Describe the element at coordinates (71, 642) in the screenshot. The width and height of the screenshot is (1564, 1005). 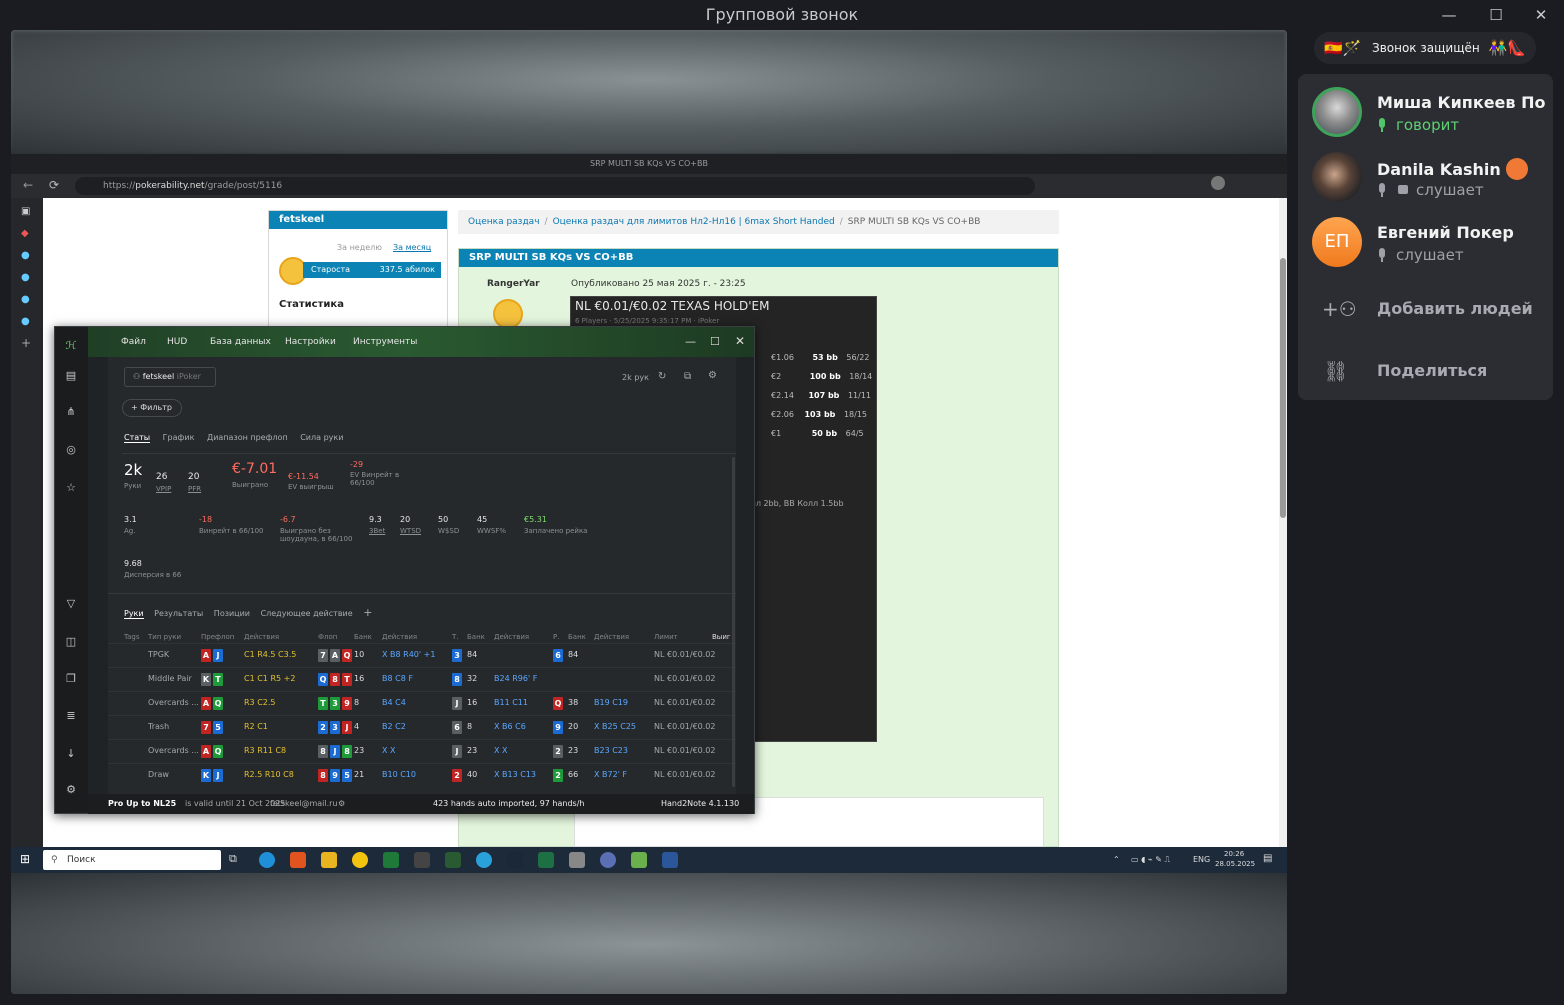
I see `layout-icon: ◫` at that location.